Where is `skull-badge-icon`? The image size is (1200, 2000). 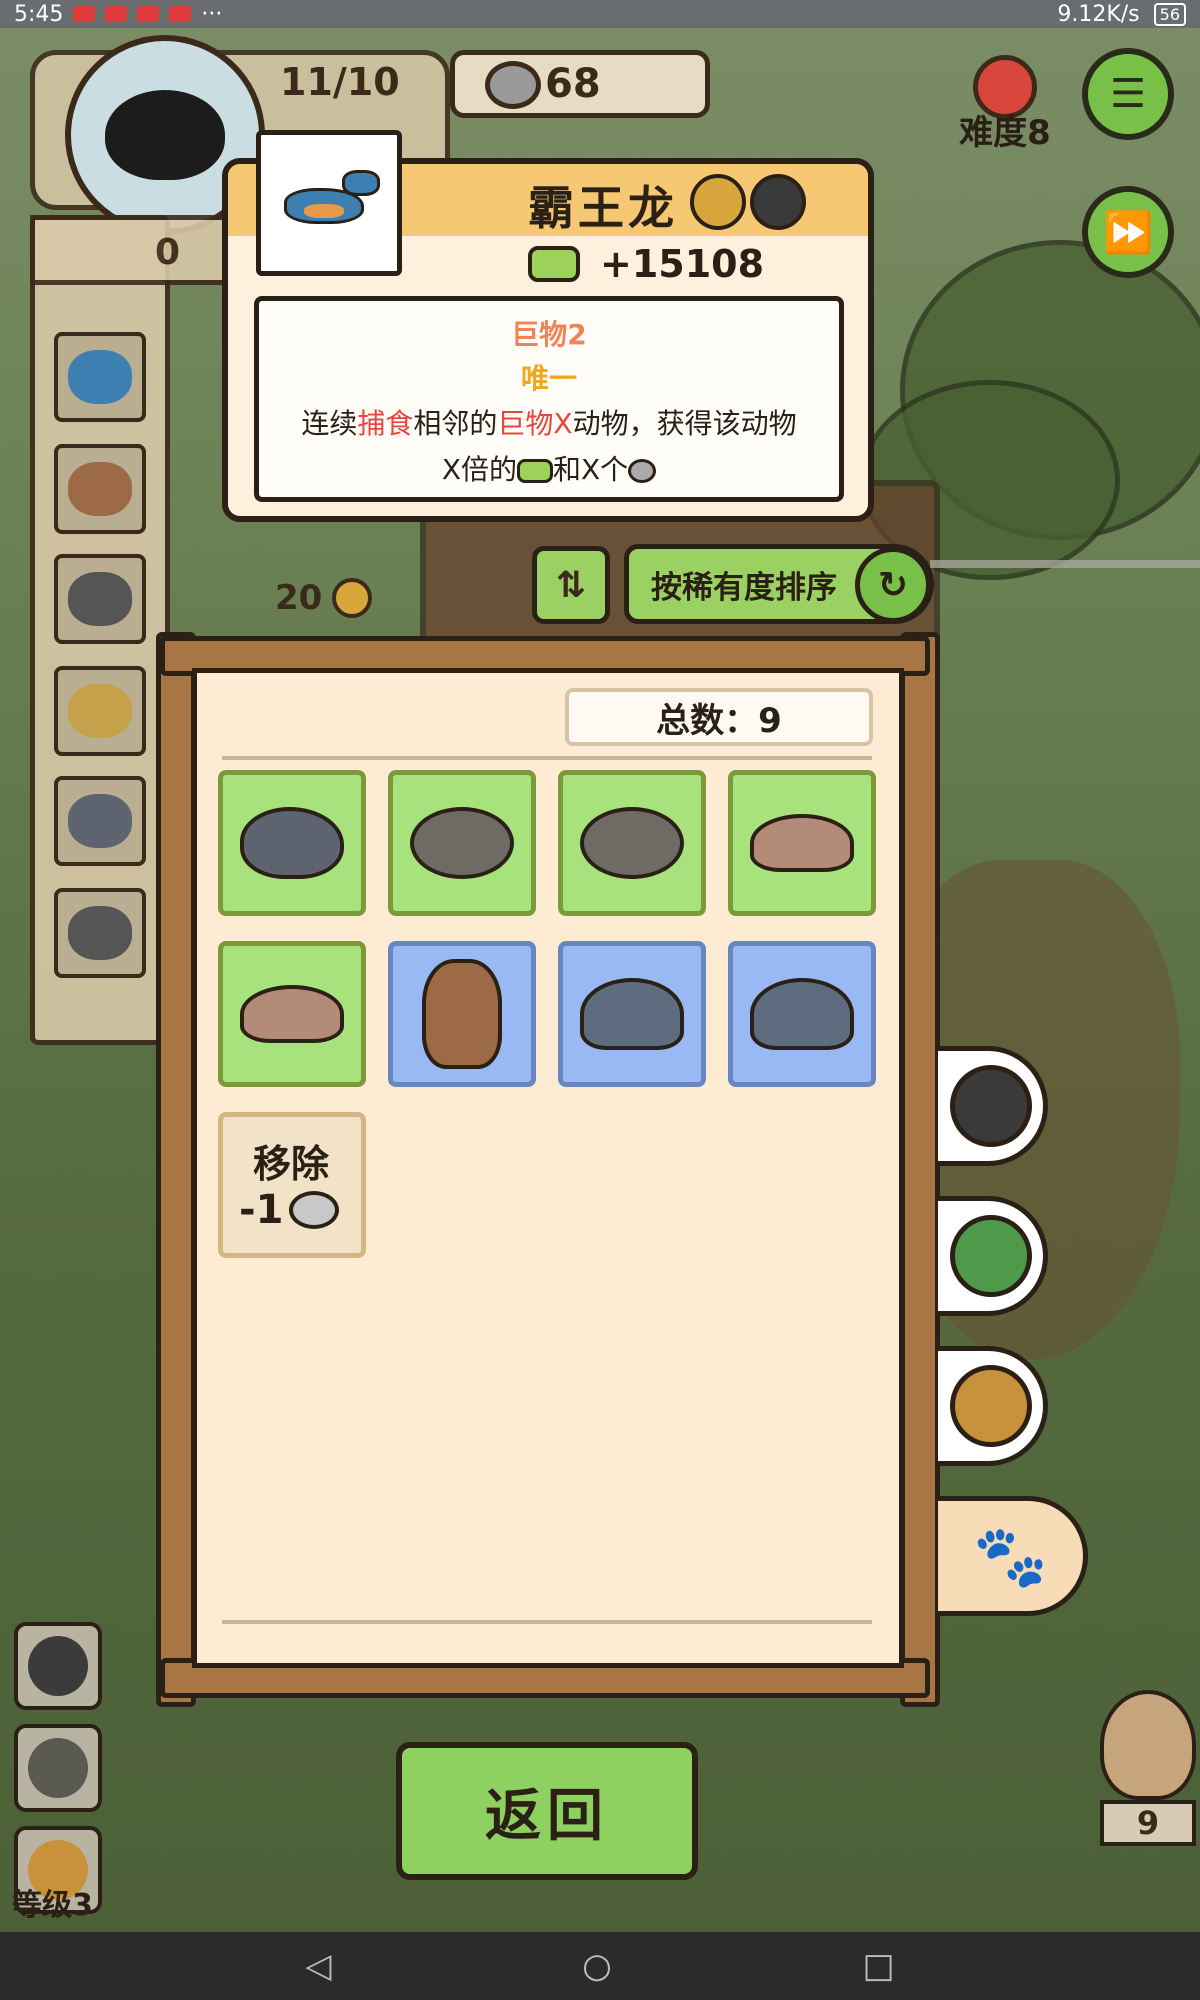
skull-badge-icon is located at coordinates (718, 202).